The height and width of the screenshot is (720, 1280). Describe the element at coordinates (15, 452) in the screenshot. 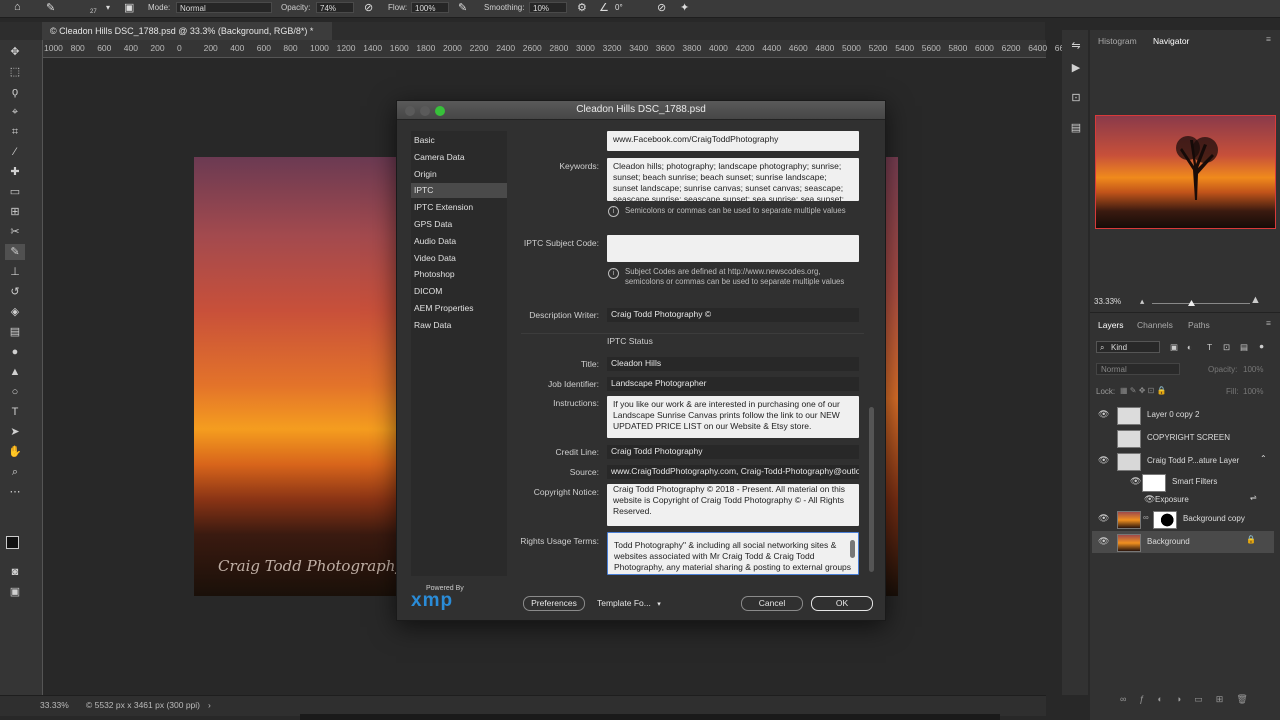

I see `hand-tool-icon: ✋` at that location.